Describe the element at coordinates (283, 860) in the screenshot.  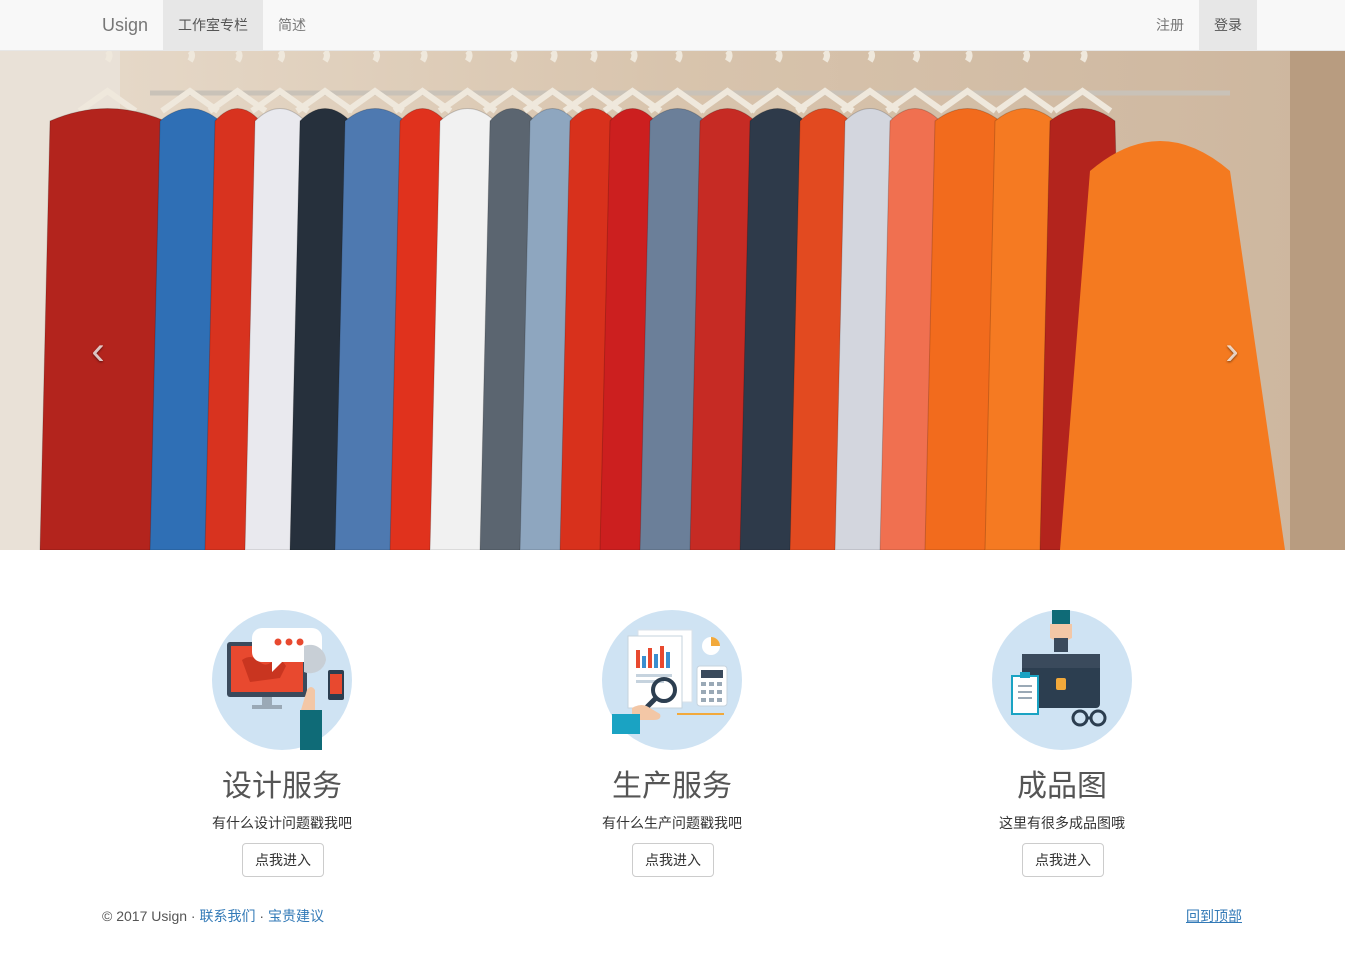
I see `enter-design-button: 点我进入` at that location.